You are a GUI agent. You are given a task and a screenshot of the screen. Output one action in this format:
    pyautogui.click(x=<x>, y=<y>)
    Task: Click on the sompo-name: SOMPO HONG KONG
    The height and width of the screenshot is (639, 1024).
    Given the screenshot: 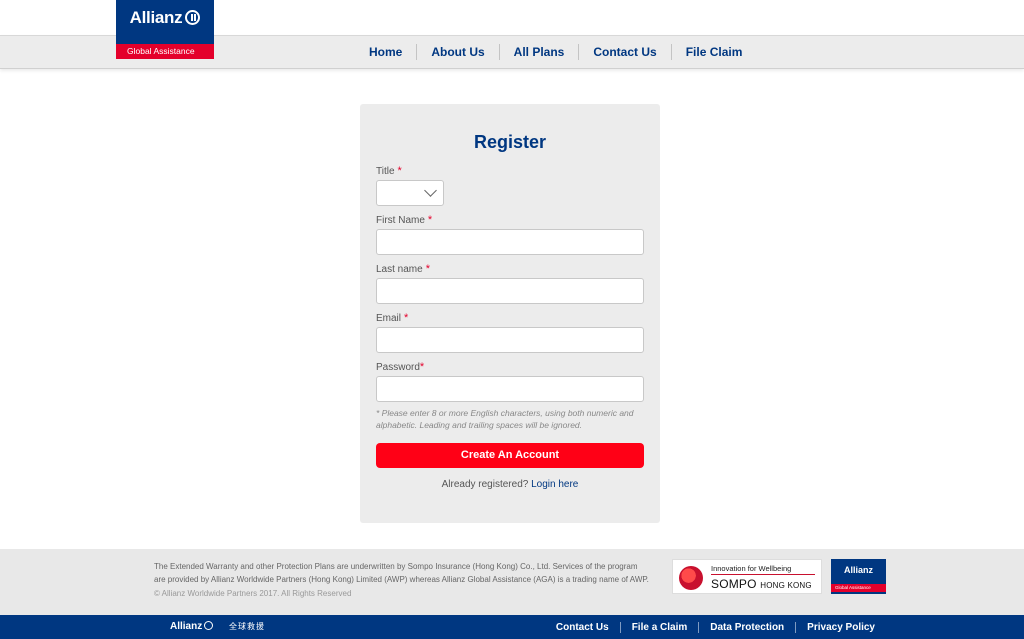 What is the action you would take?
    pyautogui.click(x=761, y=584)
    